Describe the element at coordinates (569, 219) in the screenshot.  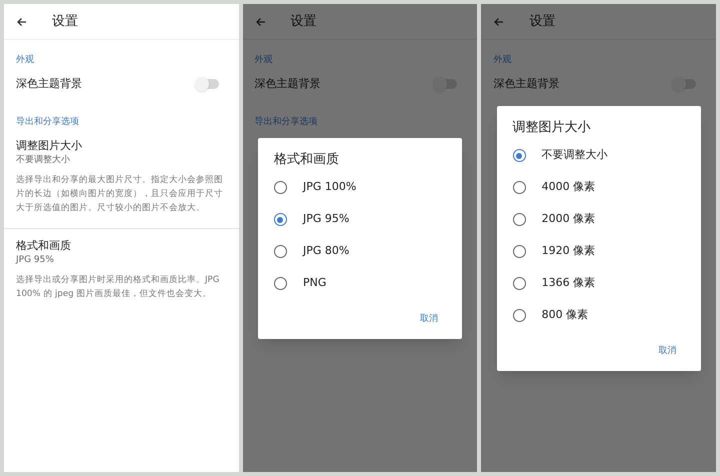
I see `option-label: 2000 像素` at that location.